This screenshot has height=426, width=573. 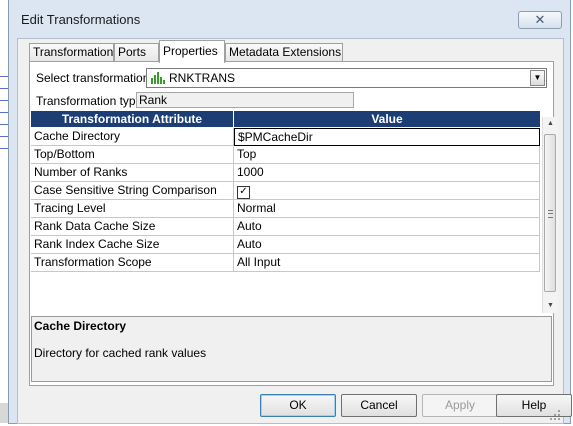 I want to click on column-header-attribute: Transformation Attribute, so click(x=132, y=119).